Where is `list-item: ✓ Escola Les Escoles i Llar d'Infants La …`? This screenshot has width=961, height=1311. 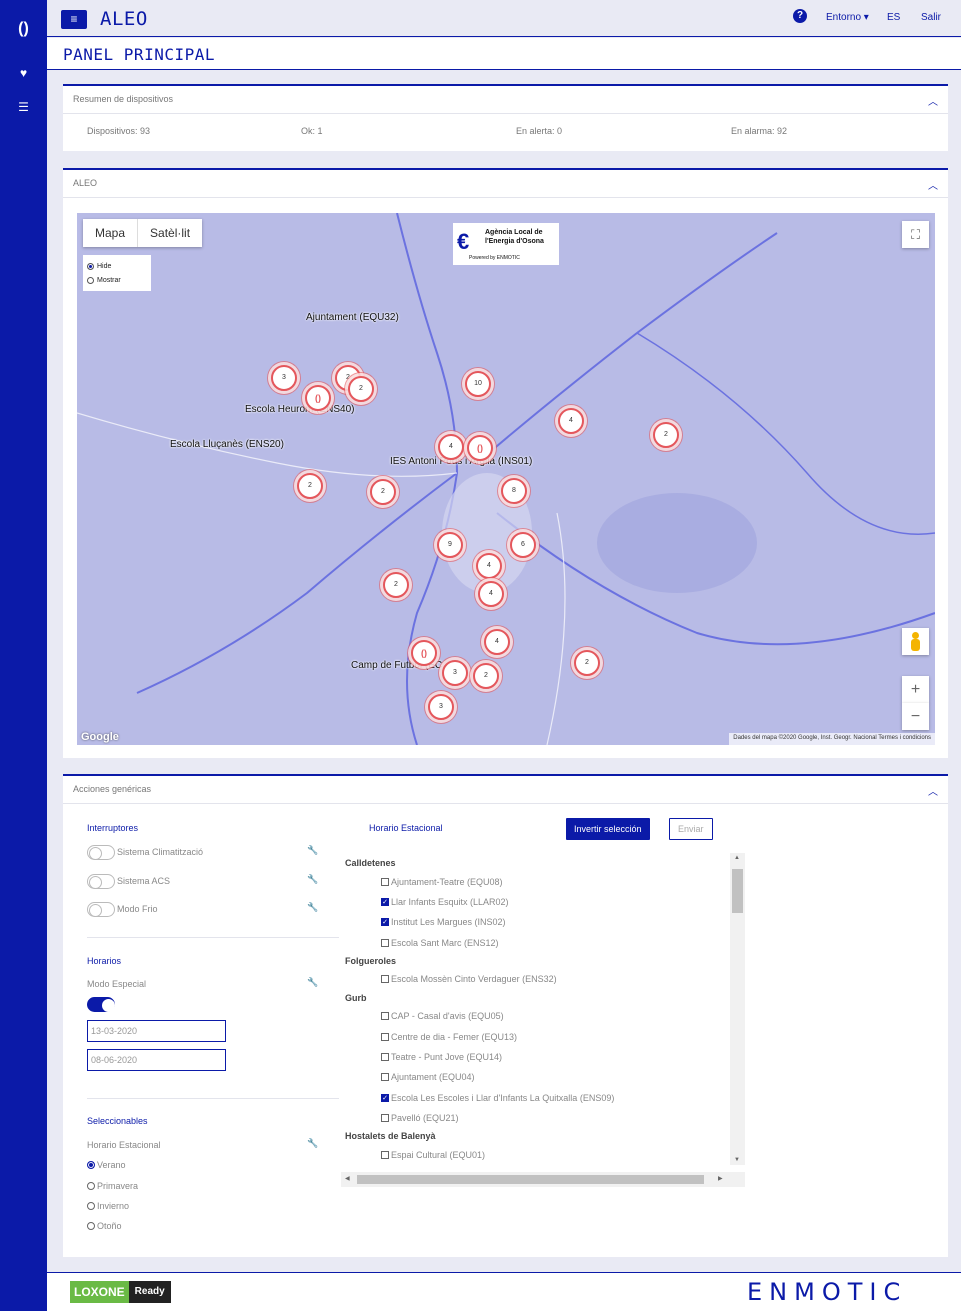 list-item: ✓ Escola Les Escoles i Llar d'Infants La … is located at coordinates (497, 1098).